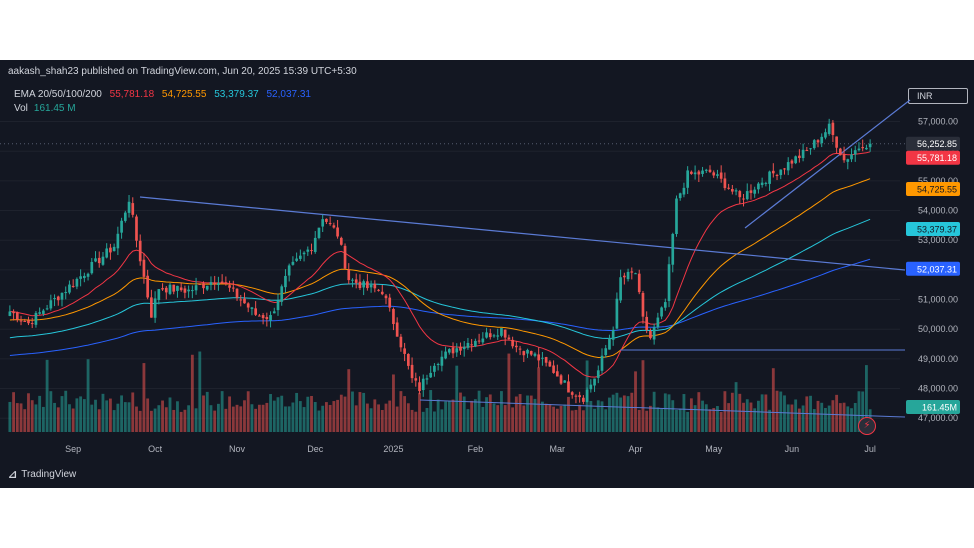 The height and width of the screenshot is (548, 974). I want to click on y-axis-label: 47,000.00, so click(938, 418).